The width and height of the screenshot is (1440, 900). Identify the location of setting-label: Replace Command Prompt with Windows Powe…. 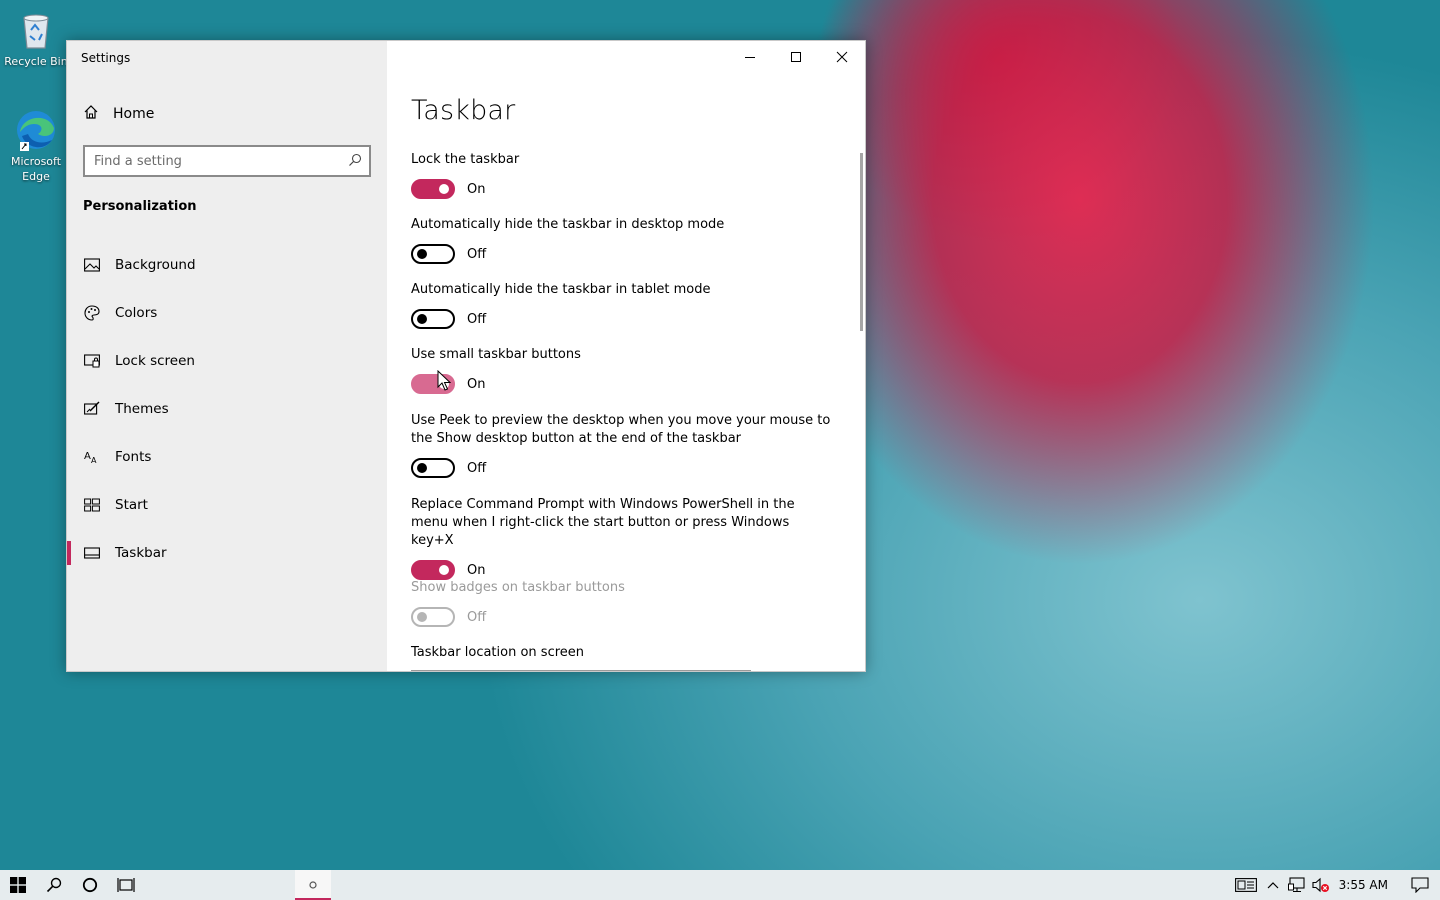
(603, 522).